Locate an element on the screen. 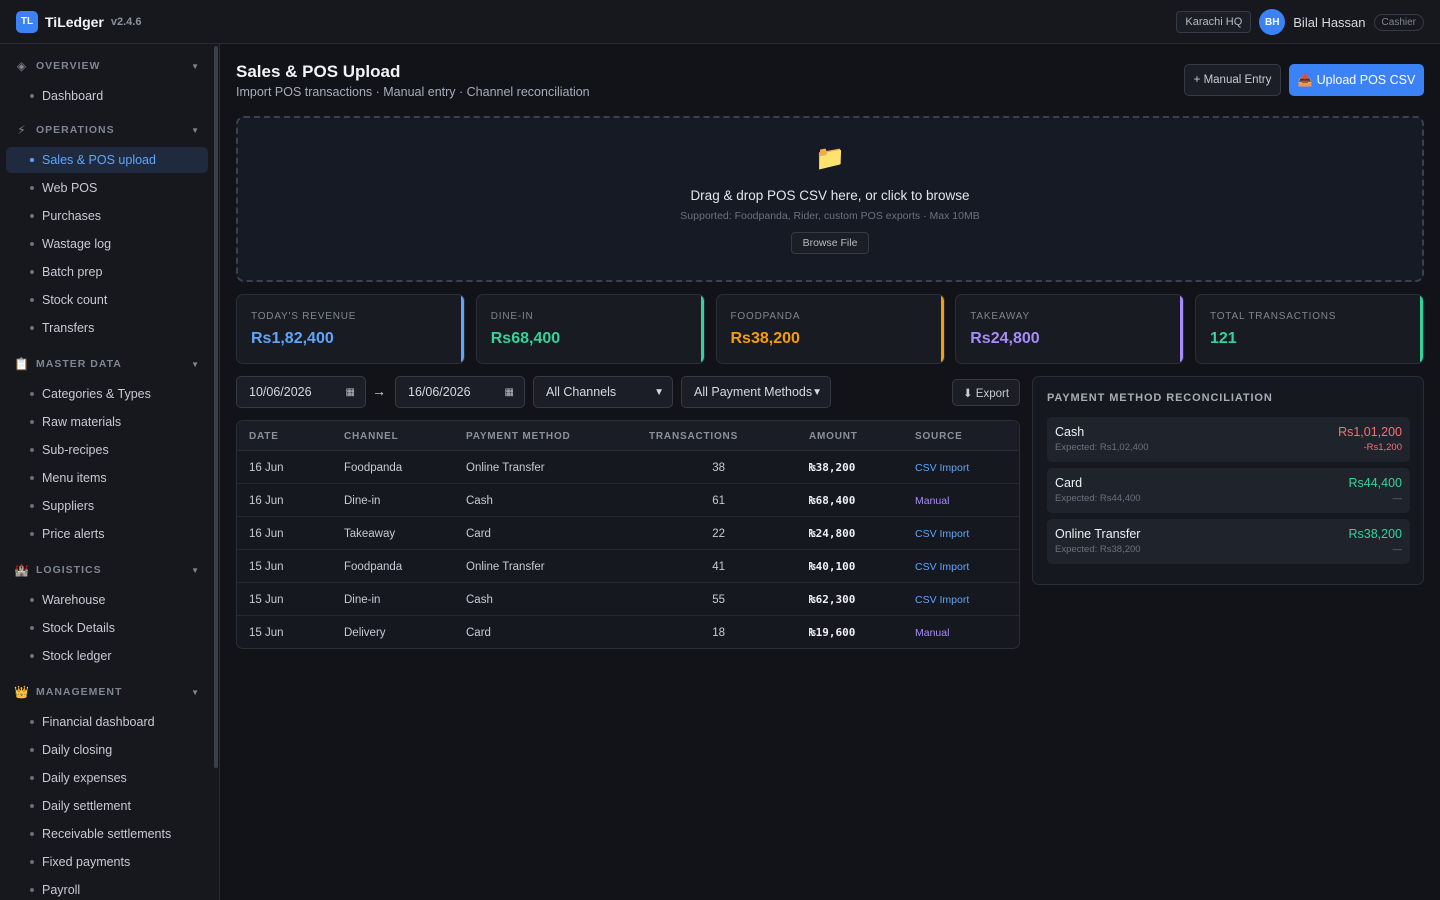 The height and width of the screenshot is (900, 1440). sidebar-item-stock-details: Stock Details is located at coordinates (107, 628).